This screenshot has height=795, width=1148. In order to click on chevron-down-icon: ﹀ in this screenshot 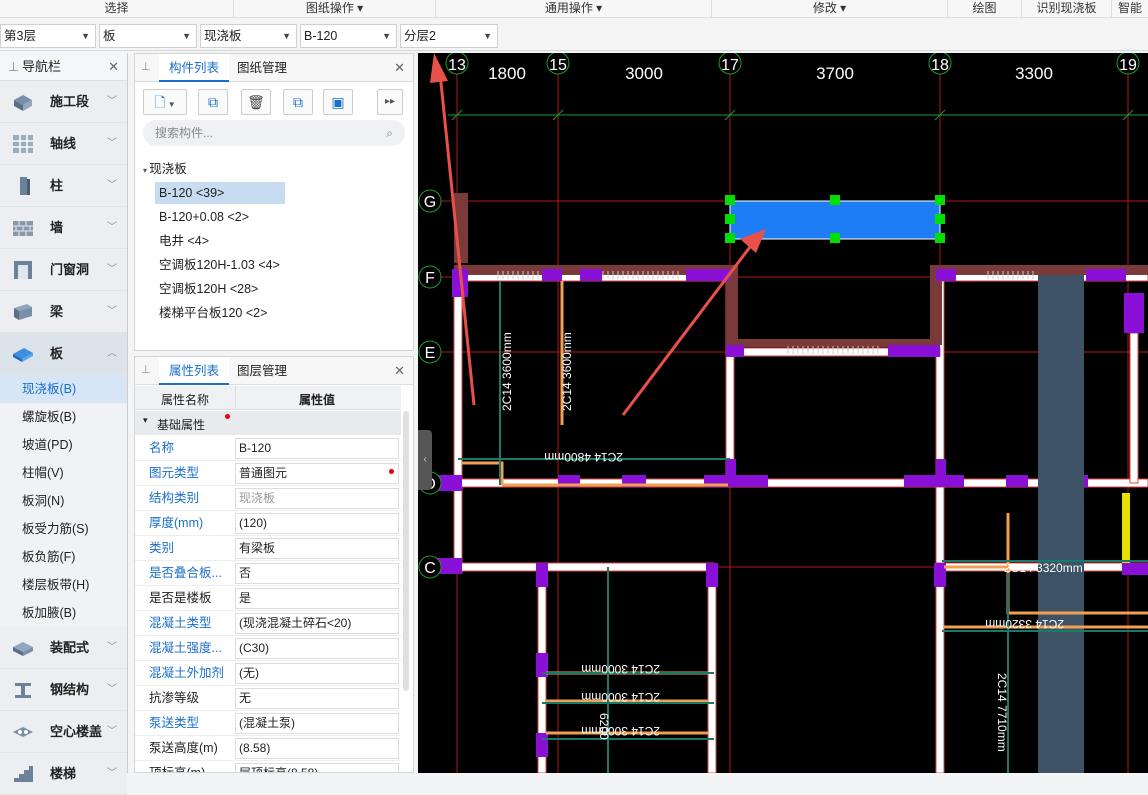, I will do `click(112, 101)`.